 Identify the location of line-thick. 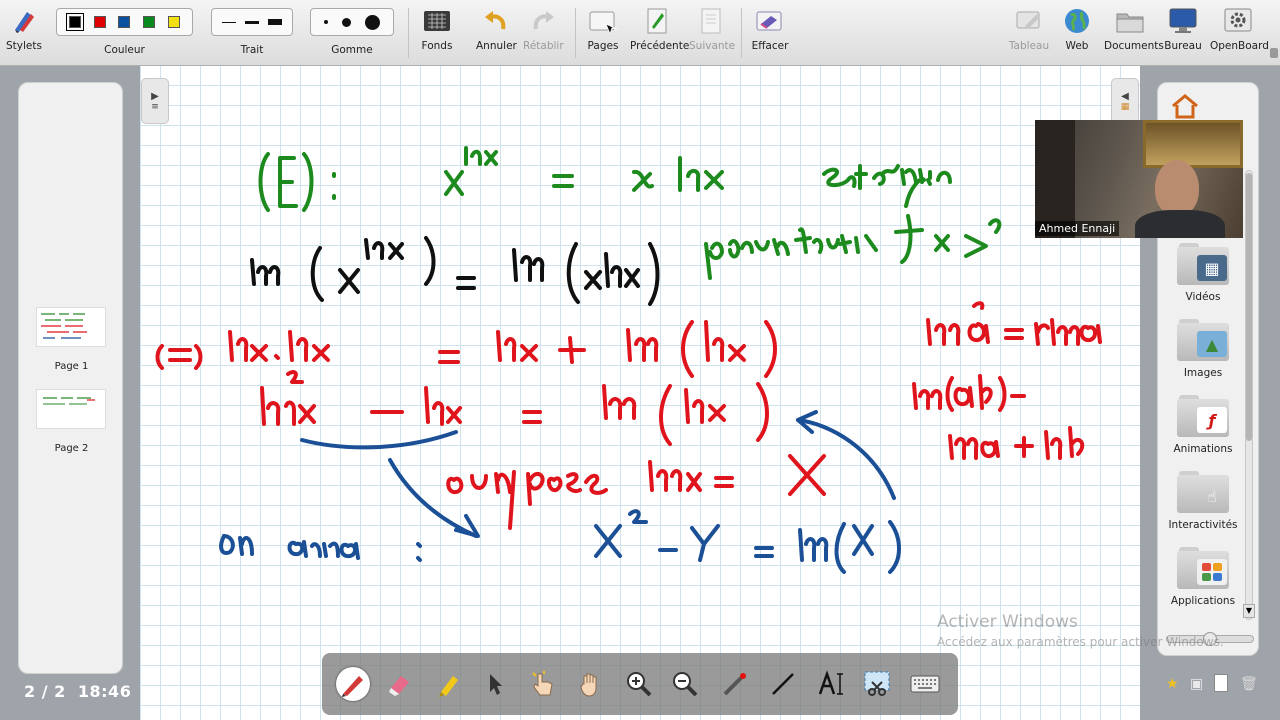
(274, 22).